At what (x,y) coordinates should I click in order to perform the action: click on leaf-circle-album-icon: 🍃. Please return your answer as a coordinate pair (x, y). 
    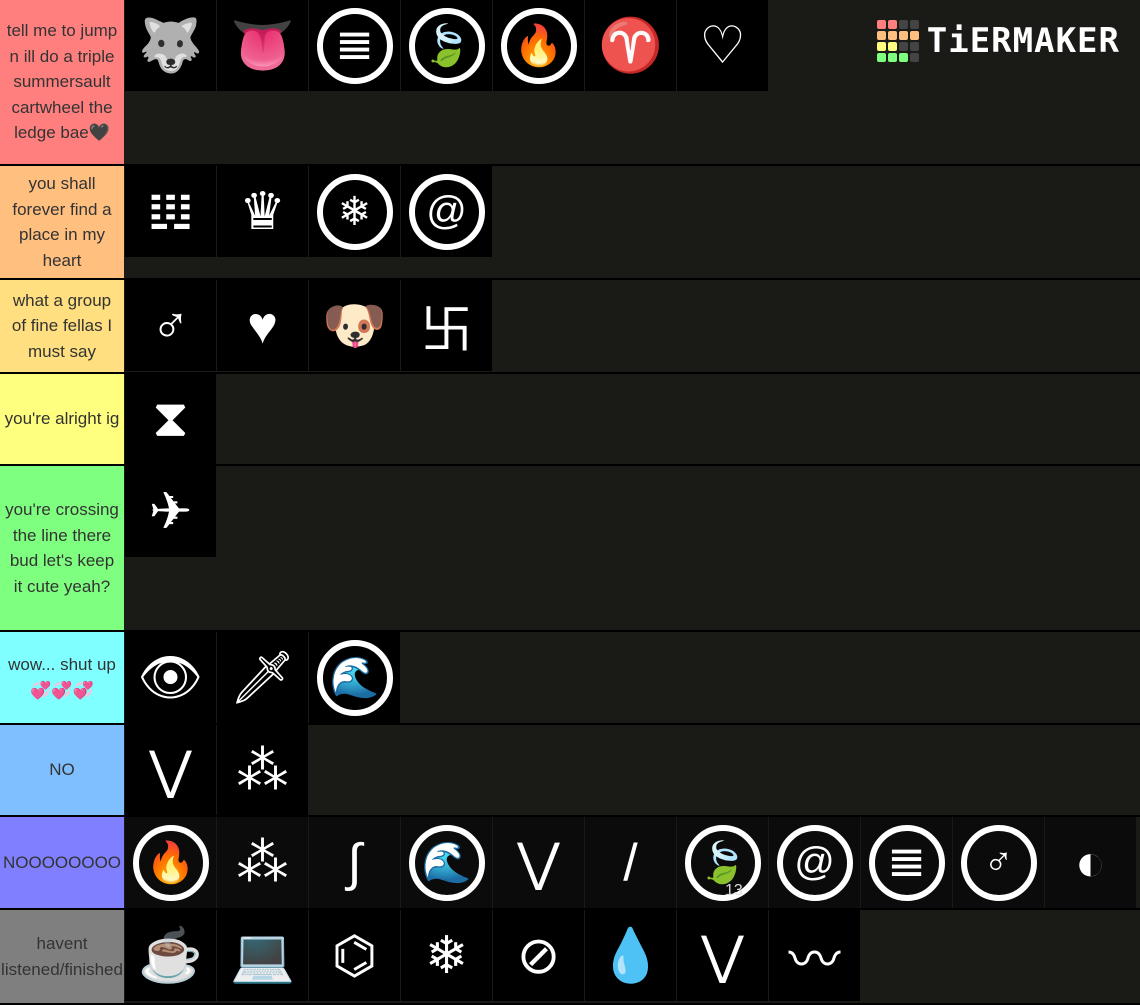
    Looking at the image, I should click on (722, 862).